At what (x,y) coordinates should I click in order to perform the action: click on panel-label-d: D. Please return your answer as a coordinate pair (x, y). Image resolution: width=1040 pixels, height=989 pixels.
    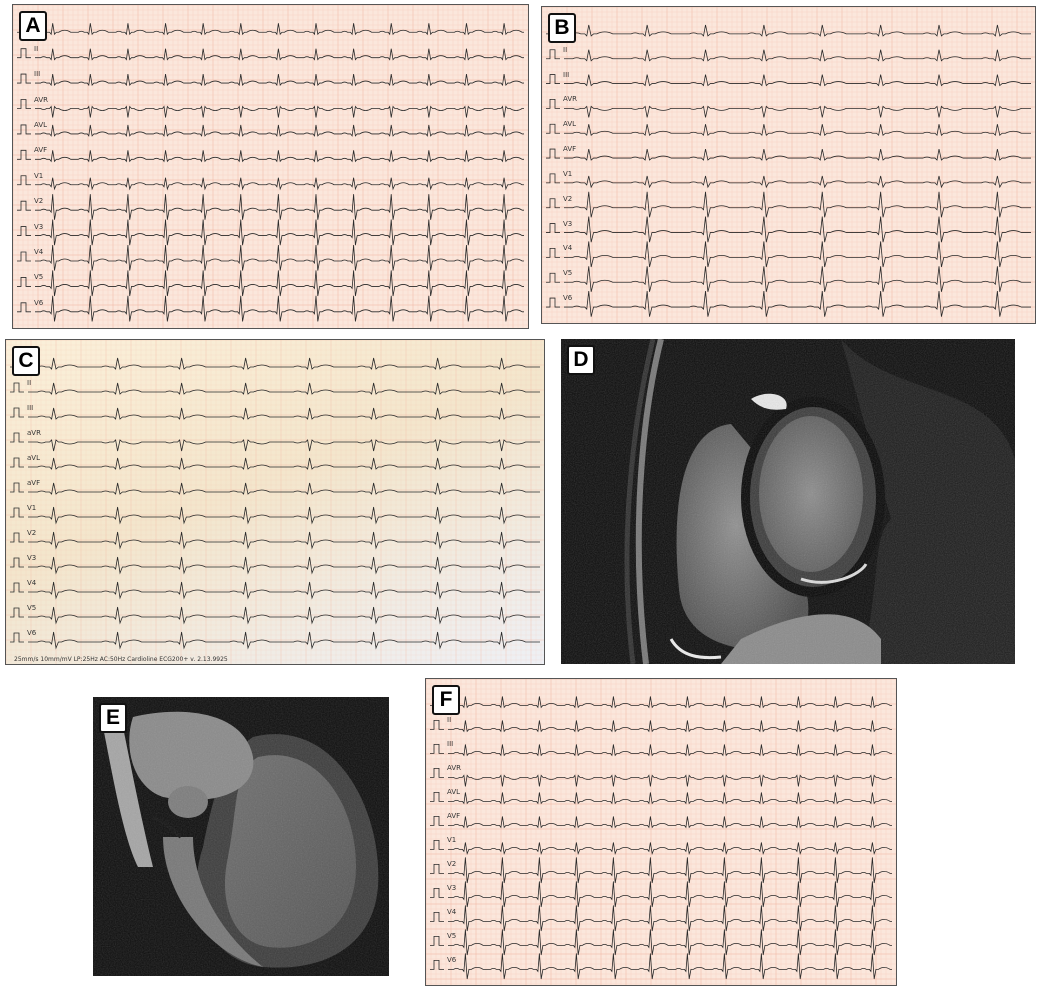
    Looking at the image, I should click on (581, 360).